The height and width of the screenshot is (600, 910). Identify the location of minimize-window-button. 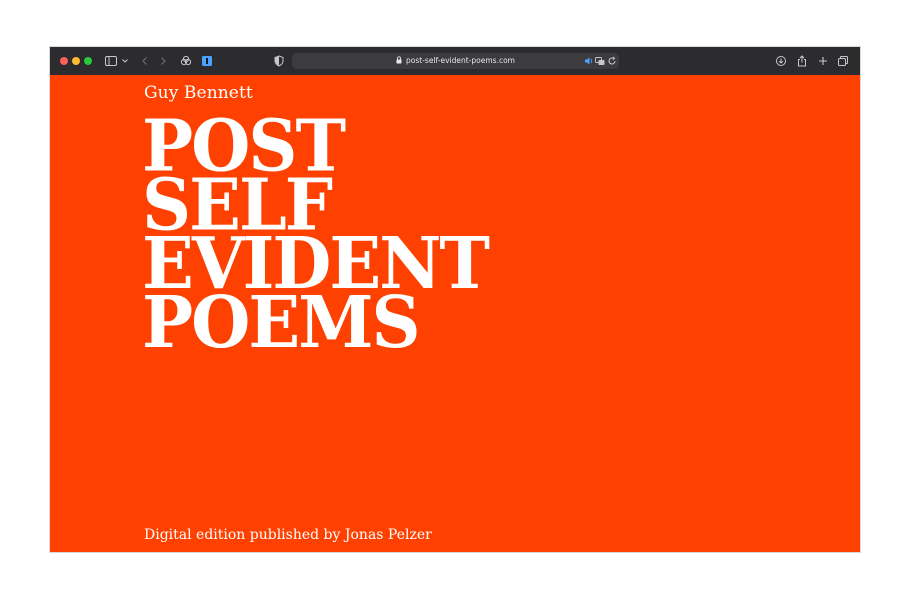
(76, 61).